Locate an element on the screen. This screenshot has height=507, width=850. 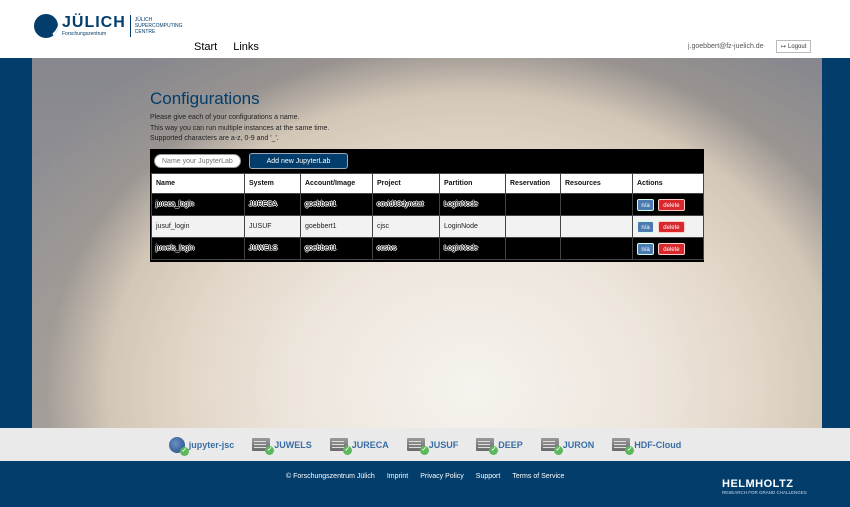
cell-system: JURECA is located at coordinates (272, 204).